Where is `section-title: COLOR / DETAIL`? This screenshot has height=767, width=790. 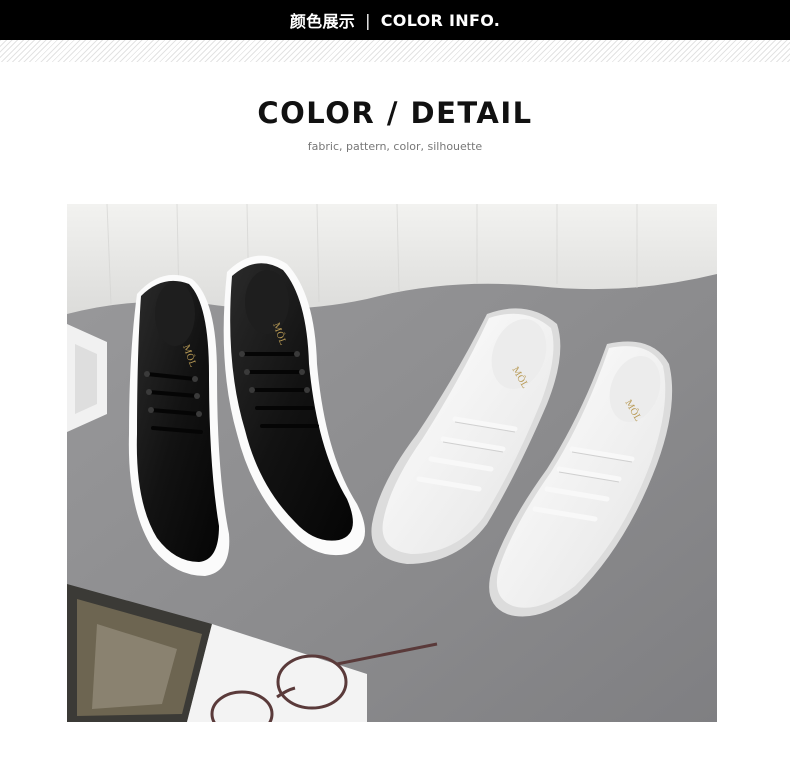 section-title: COLOR / DETAIL is located at coordinates (395, 113).